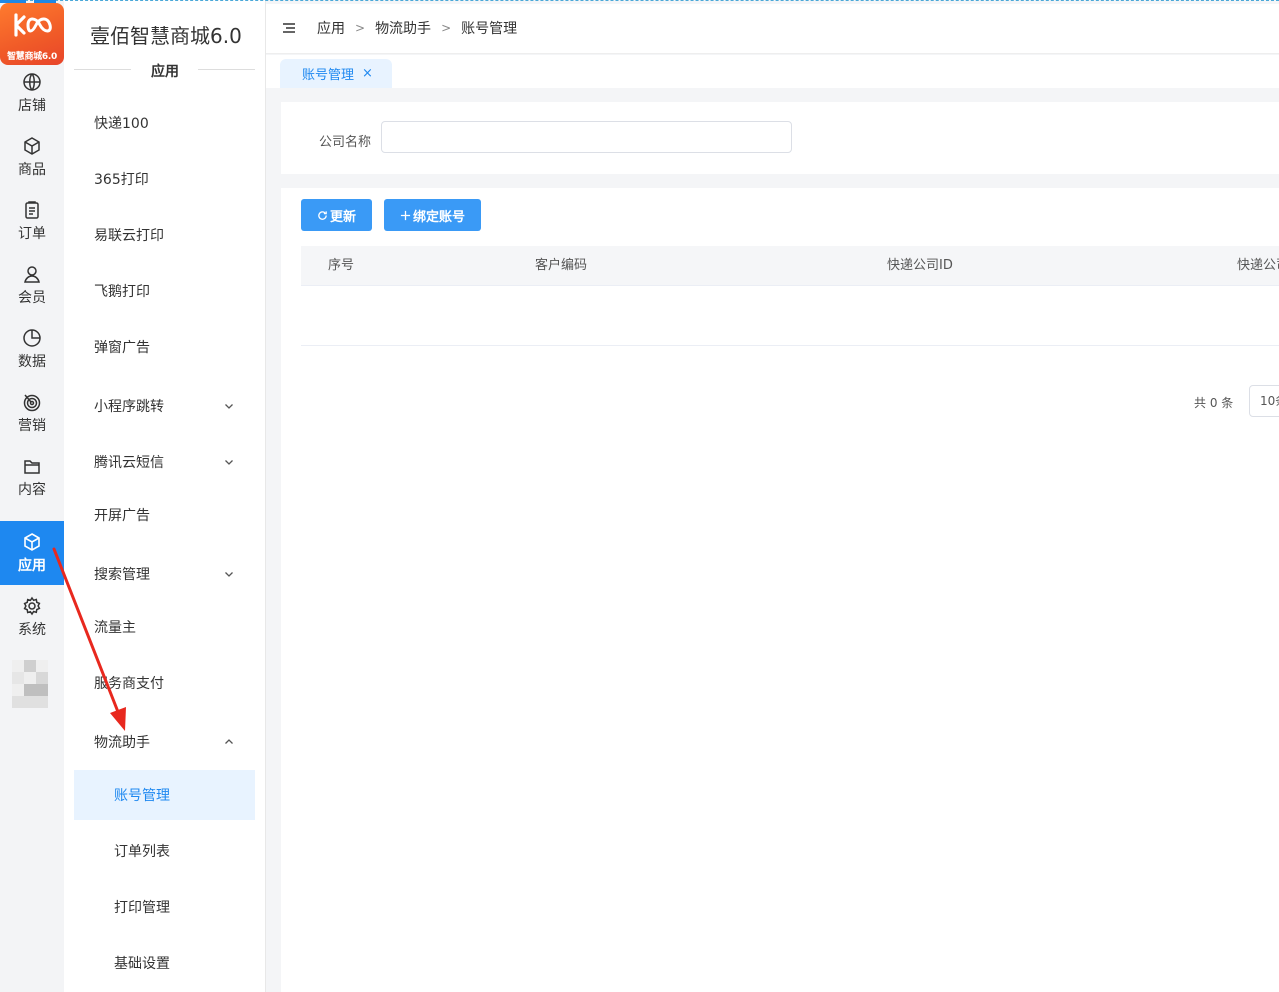  I want to click on pie-chart-icon, so click(32, 337).